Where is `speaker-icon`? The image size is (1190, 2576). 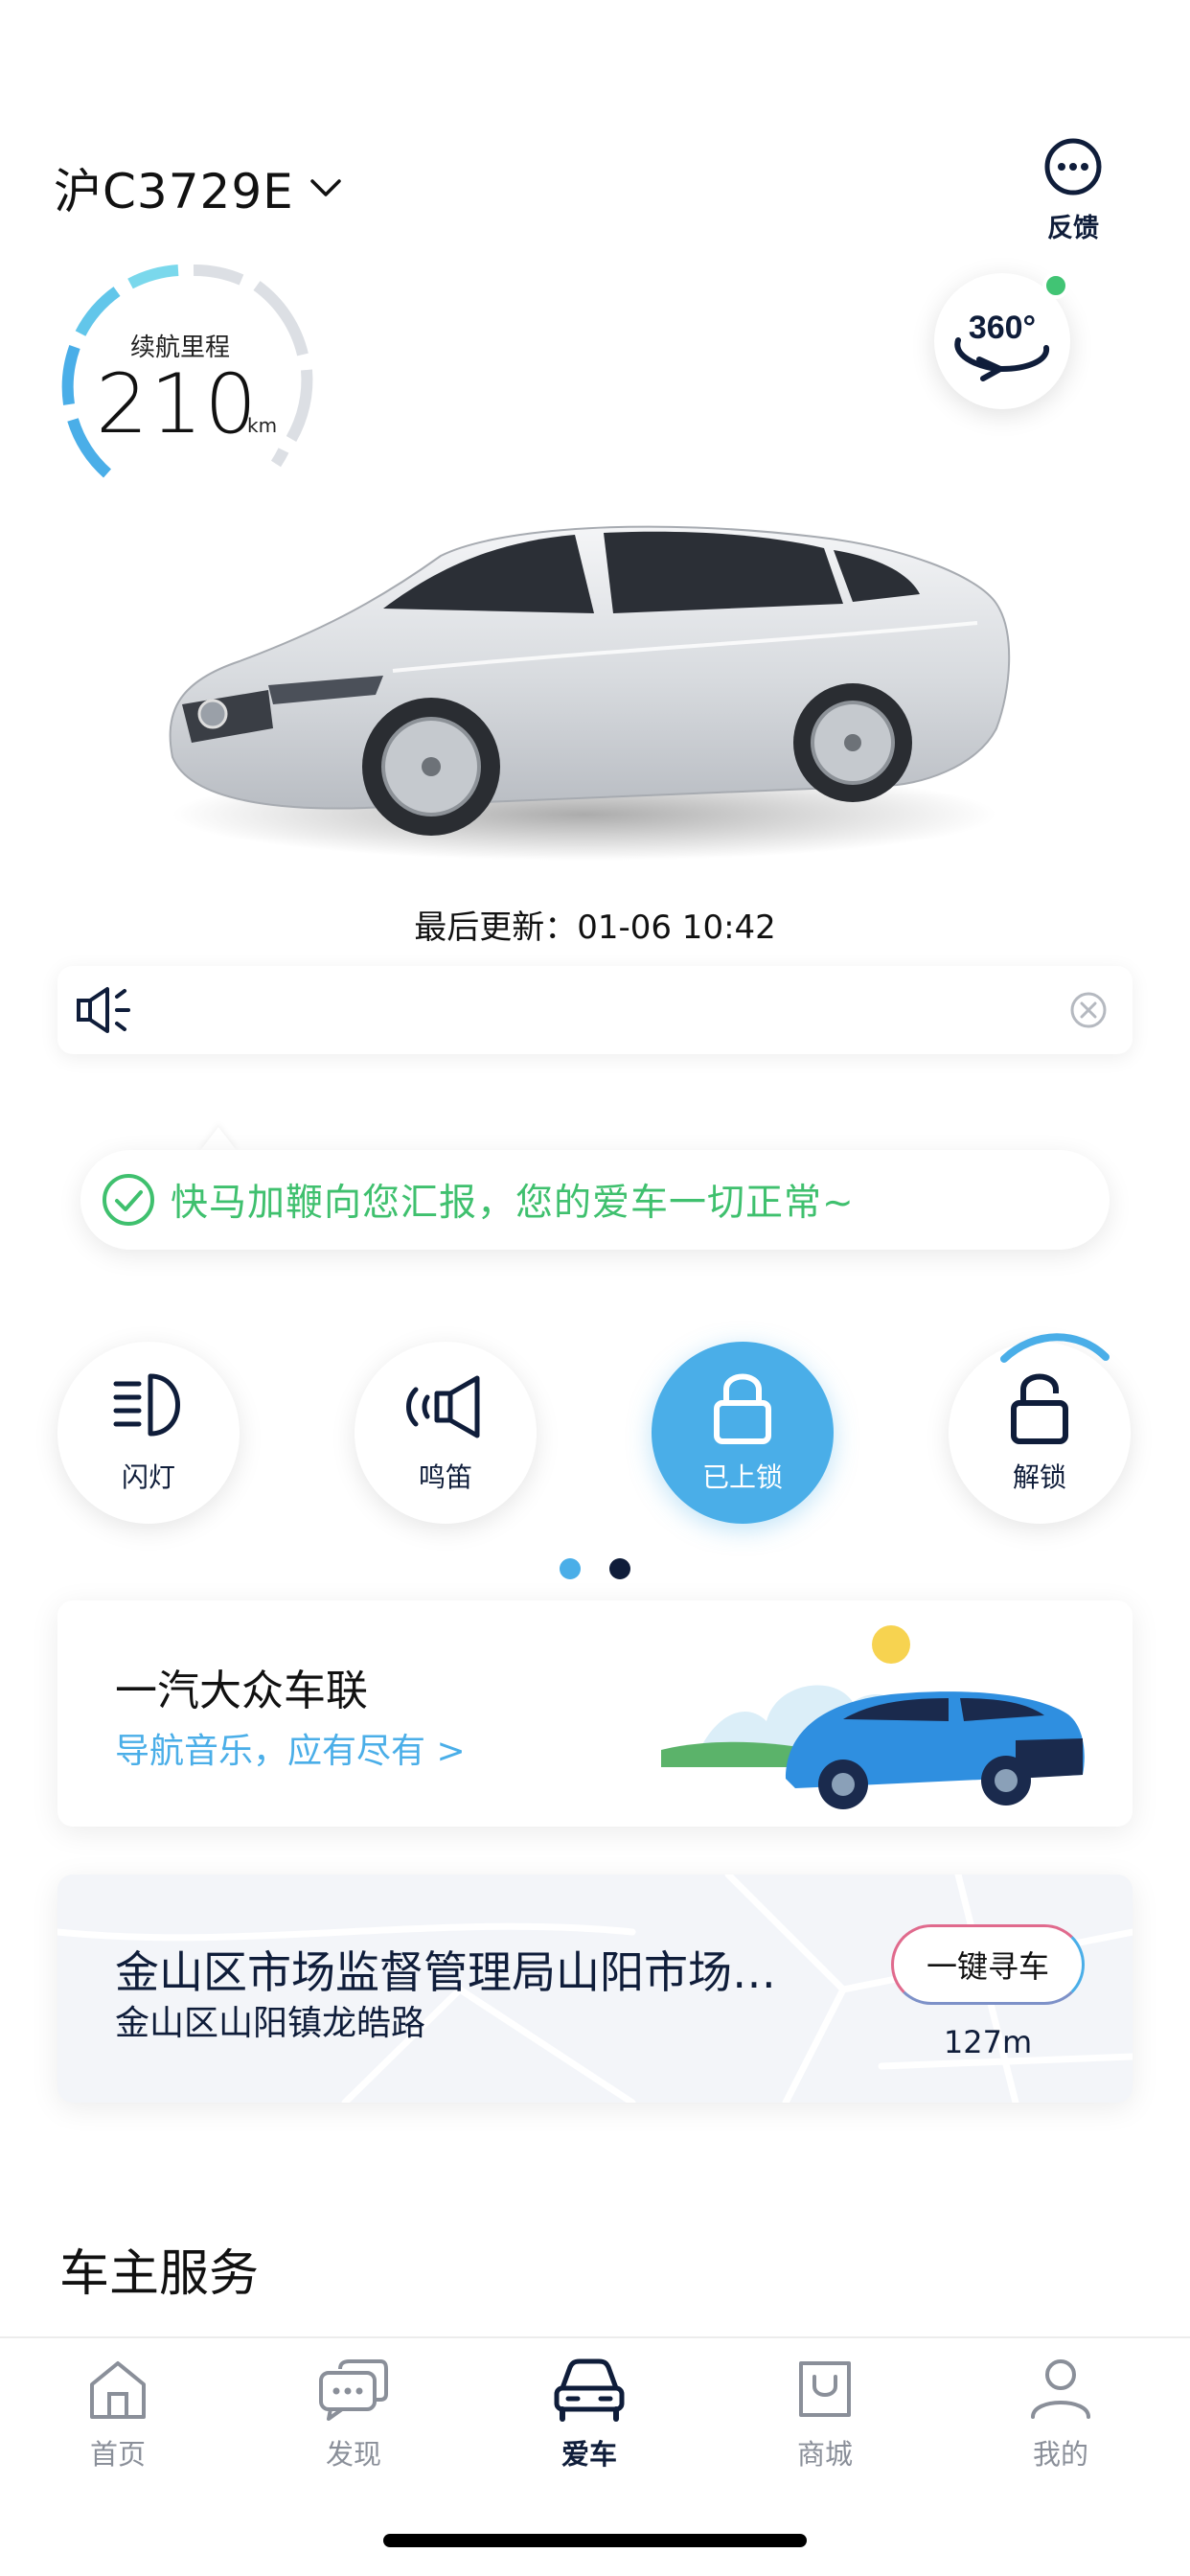 speaker-icon is located at coordinates (103, 1010).